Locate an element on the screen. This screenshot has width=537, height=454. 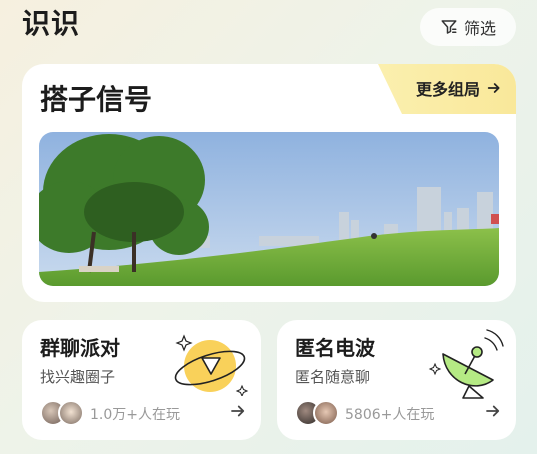
card-subtitle: 找兴趣圈子 is located at coordinates (78, 377).